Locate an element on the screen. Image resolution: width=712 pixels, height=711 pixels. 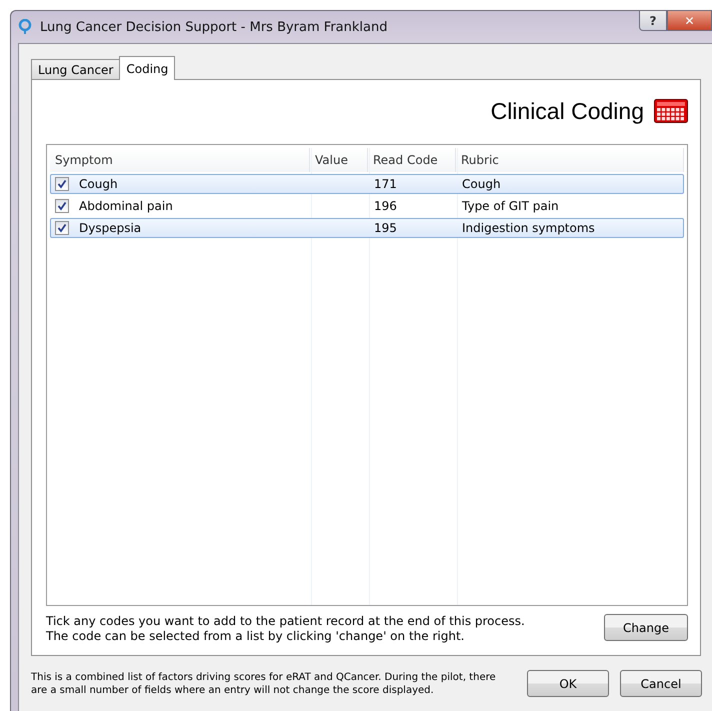
cancel-button: Cancel is located at coordinates (661, 683).